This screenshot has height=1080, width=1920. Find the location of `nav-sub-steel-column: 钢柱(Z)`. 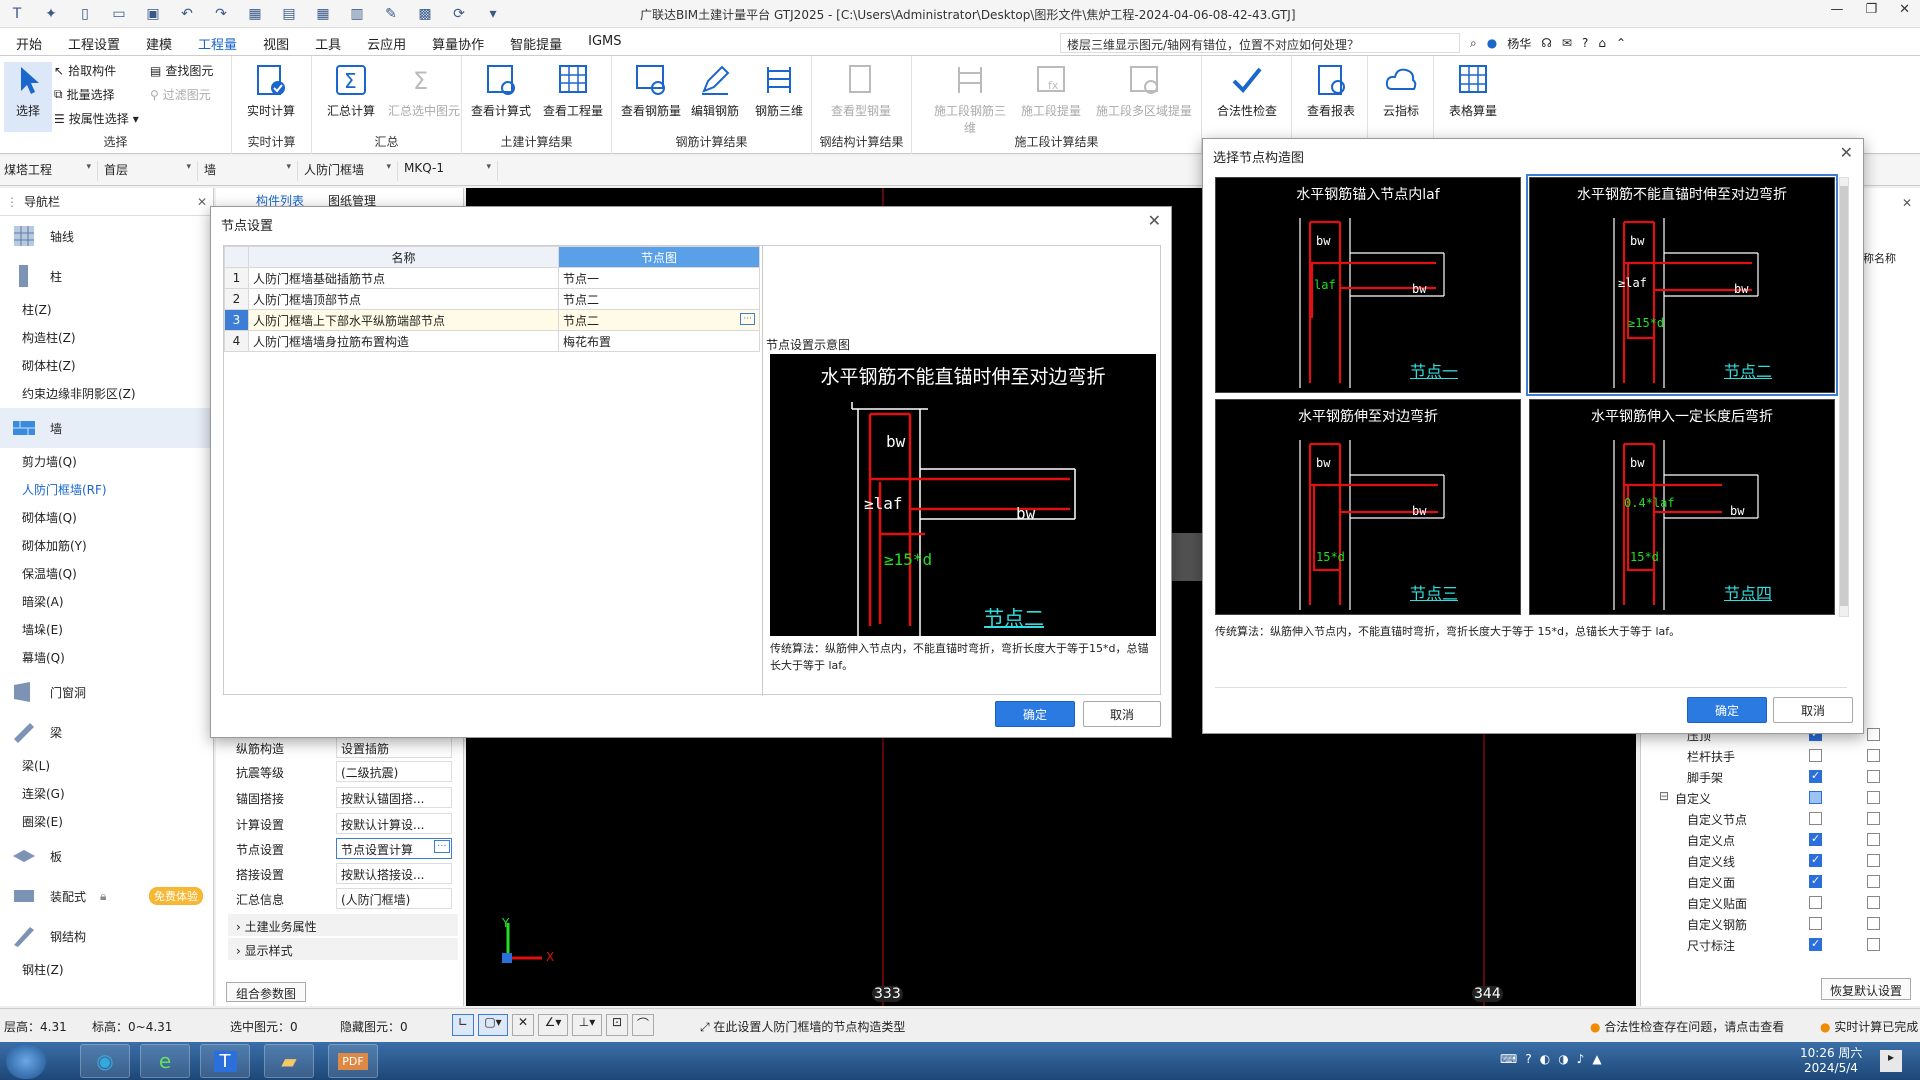

nav-sub-steel-column: 钢柱(Z) is located at coordinates (106, 970).